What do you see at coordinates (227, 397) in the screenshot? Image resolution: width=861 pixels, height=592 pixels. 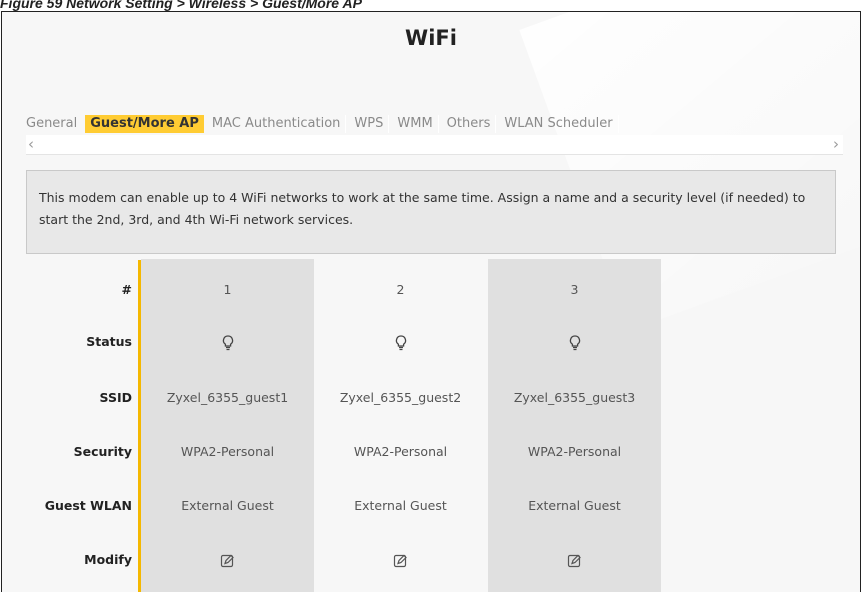 I see `ap-ssid: Zyxel_6355_guest1` at bounding box center [227, 397].